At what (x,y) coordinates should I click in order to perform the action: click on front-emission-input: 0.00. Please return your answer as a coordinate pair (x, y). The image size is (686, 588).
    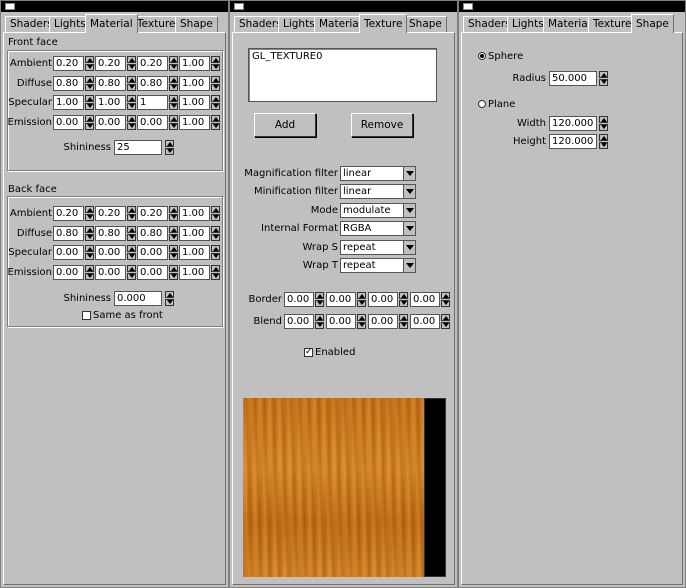
    Looking at the image, I should click on (152, 122).